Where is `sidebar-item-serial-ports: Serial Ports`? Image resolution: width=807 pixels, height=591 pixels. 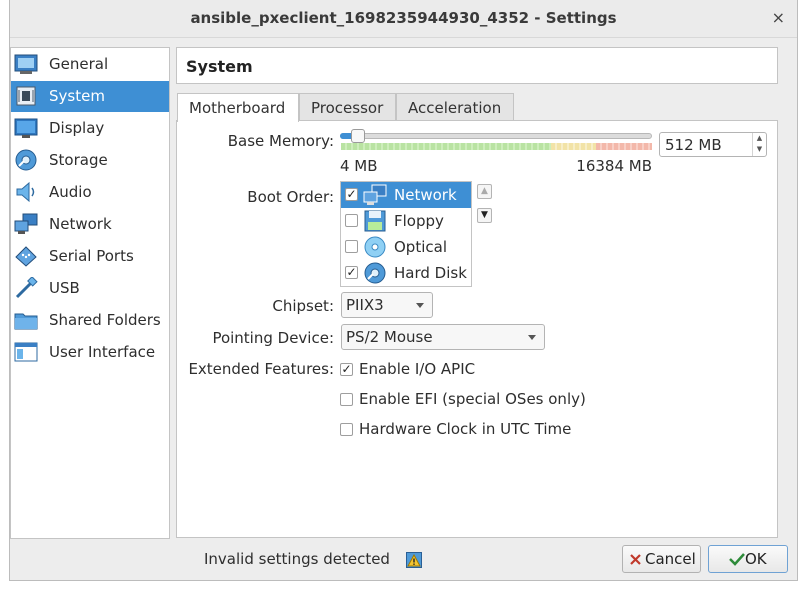
sidebar-item-serial-ports: Serial Ports is located at coordinates (90, 256).